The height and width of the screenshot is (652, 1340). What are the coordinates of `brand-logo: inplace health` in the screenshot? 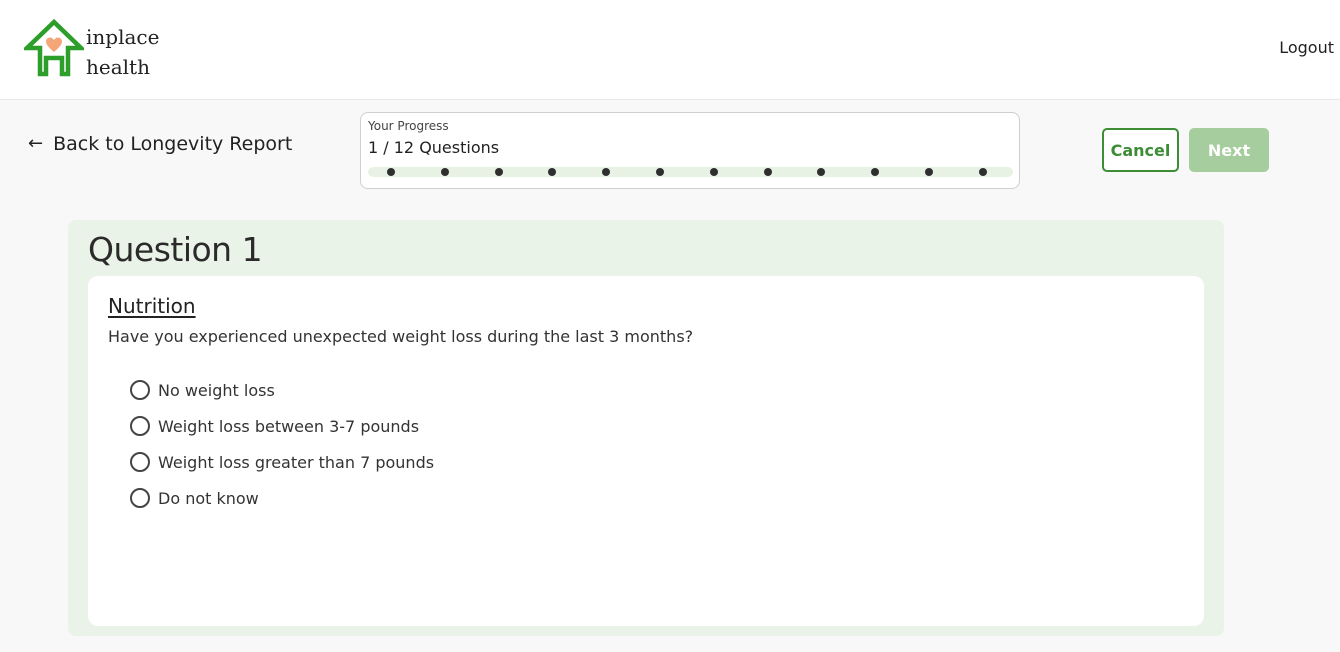 It's located at (99, 49).